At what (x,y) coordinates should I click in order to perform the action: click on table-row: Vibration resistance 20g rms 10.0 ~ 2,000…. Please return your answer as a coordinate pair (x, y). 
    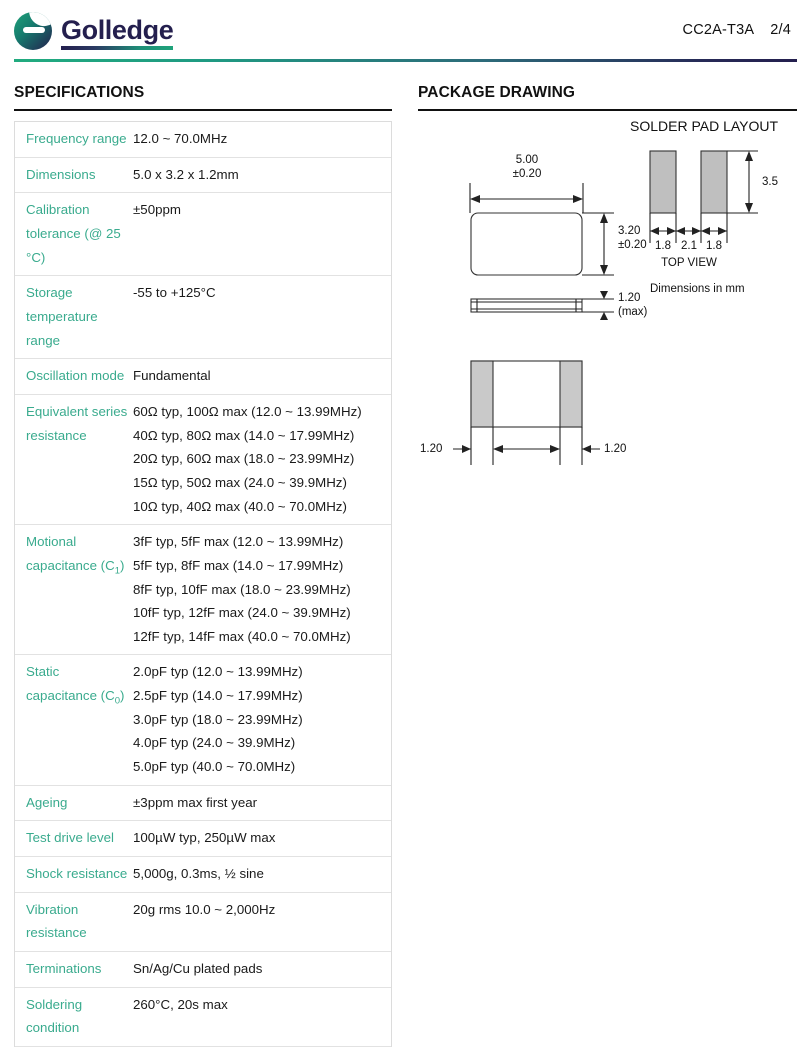
    Looking at the image, I should click on (203, 923).